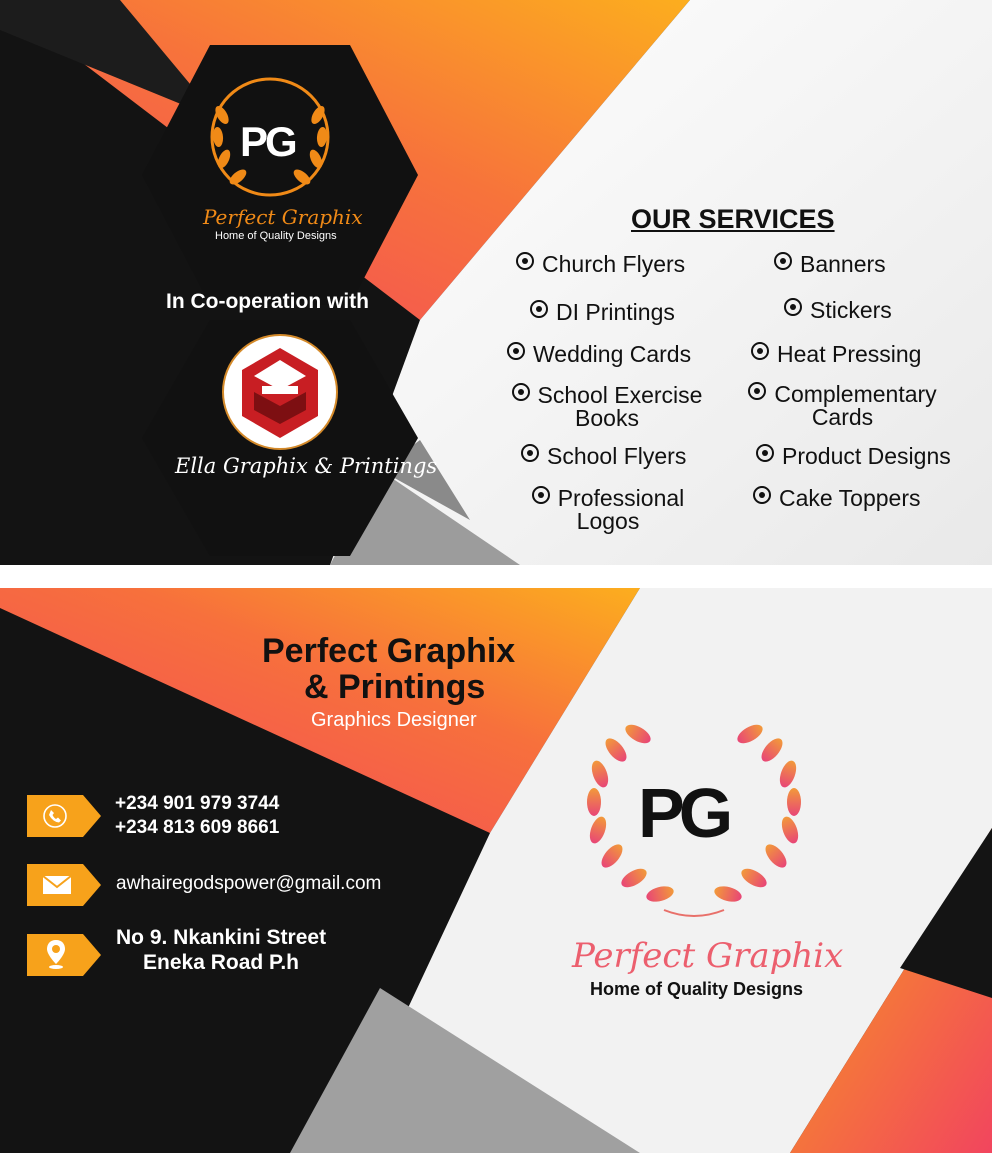 The image size is (992, 1153). Describe the element at coordinates (853, 456) in the screenshot. I see `service-item: Product Designs` at that location.